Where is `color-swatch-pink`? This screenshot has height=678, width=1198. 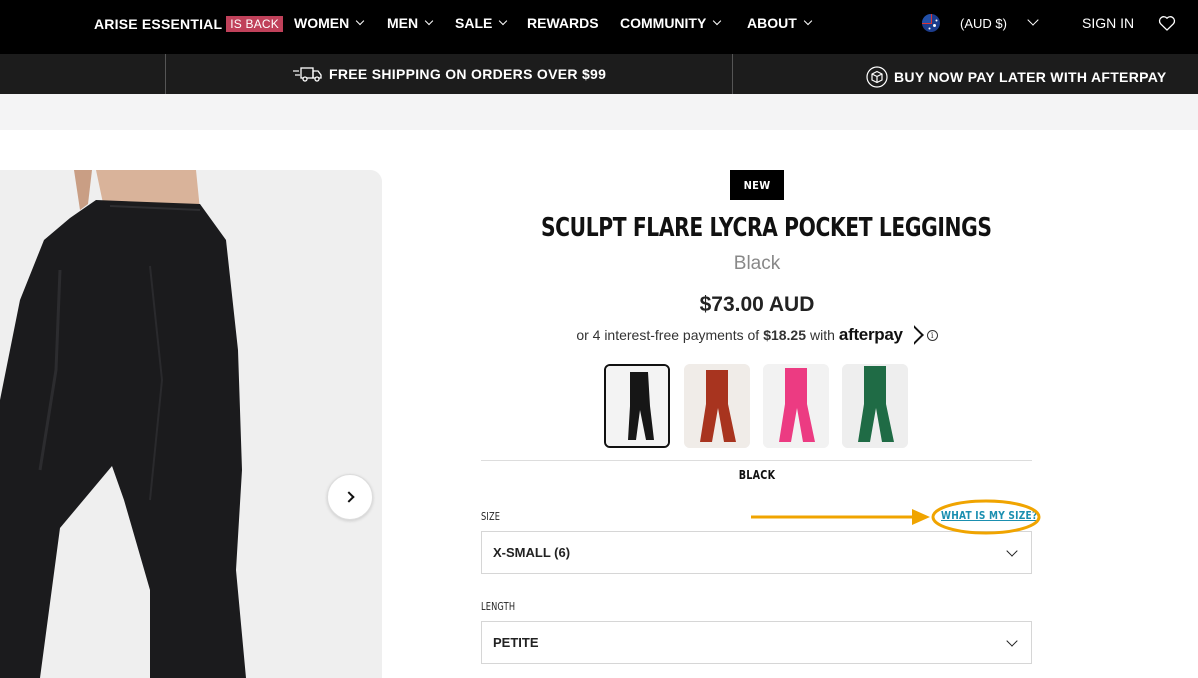
color-swatch-pink is located at coordinates (796, 406).